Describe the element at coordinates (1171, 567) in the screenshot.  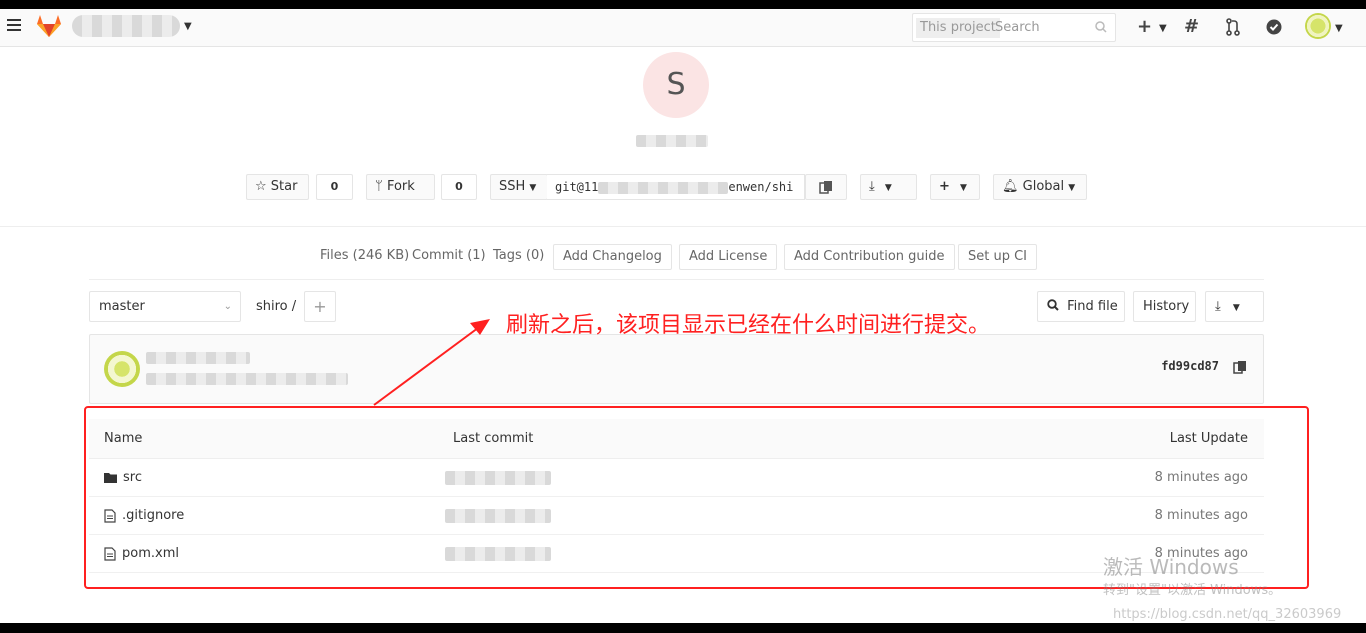
I see `windows-activation-watermark: 激活 Windows` at that location.